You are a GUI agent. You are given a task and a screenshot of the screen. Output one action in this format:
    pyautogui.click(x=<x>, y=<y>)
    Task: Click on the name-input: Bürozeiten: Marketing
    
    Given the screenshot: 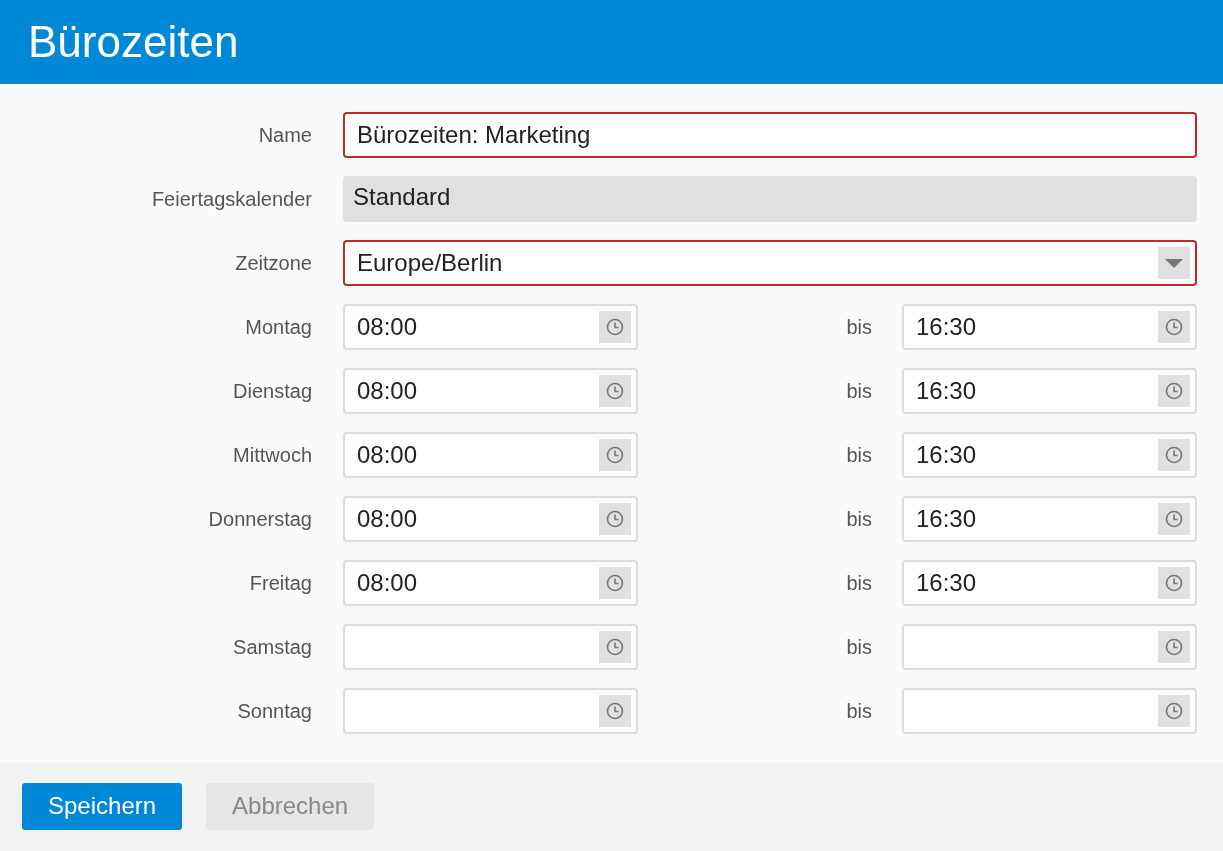 What is the action you would take?
    pyautogui.click(x=770, y=135)
    